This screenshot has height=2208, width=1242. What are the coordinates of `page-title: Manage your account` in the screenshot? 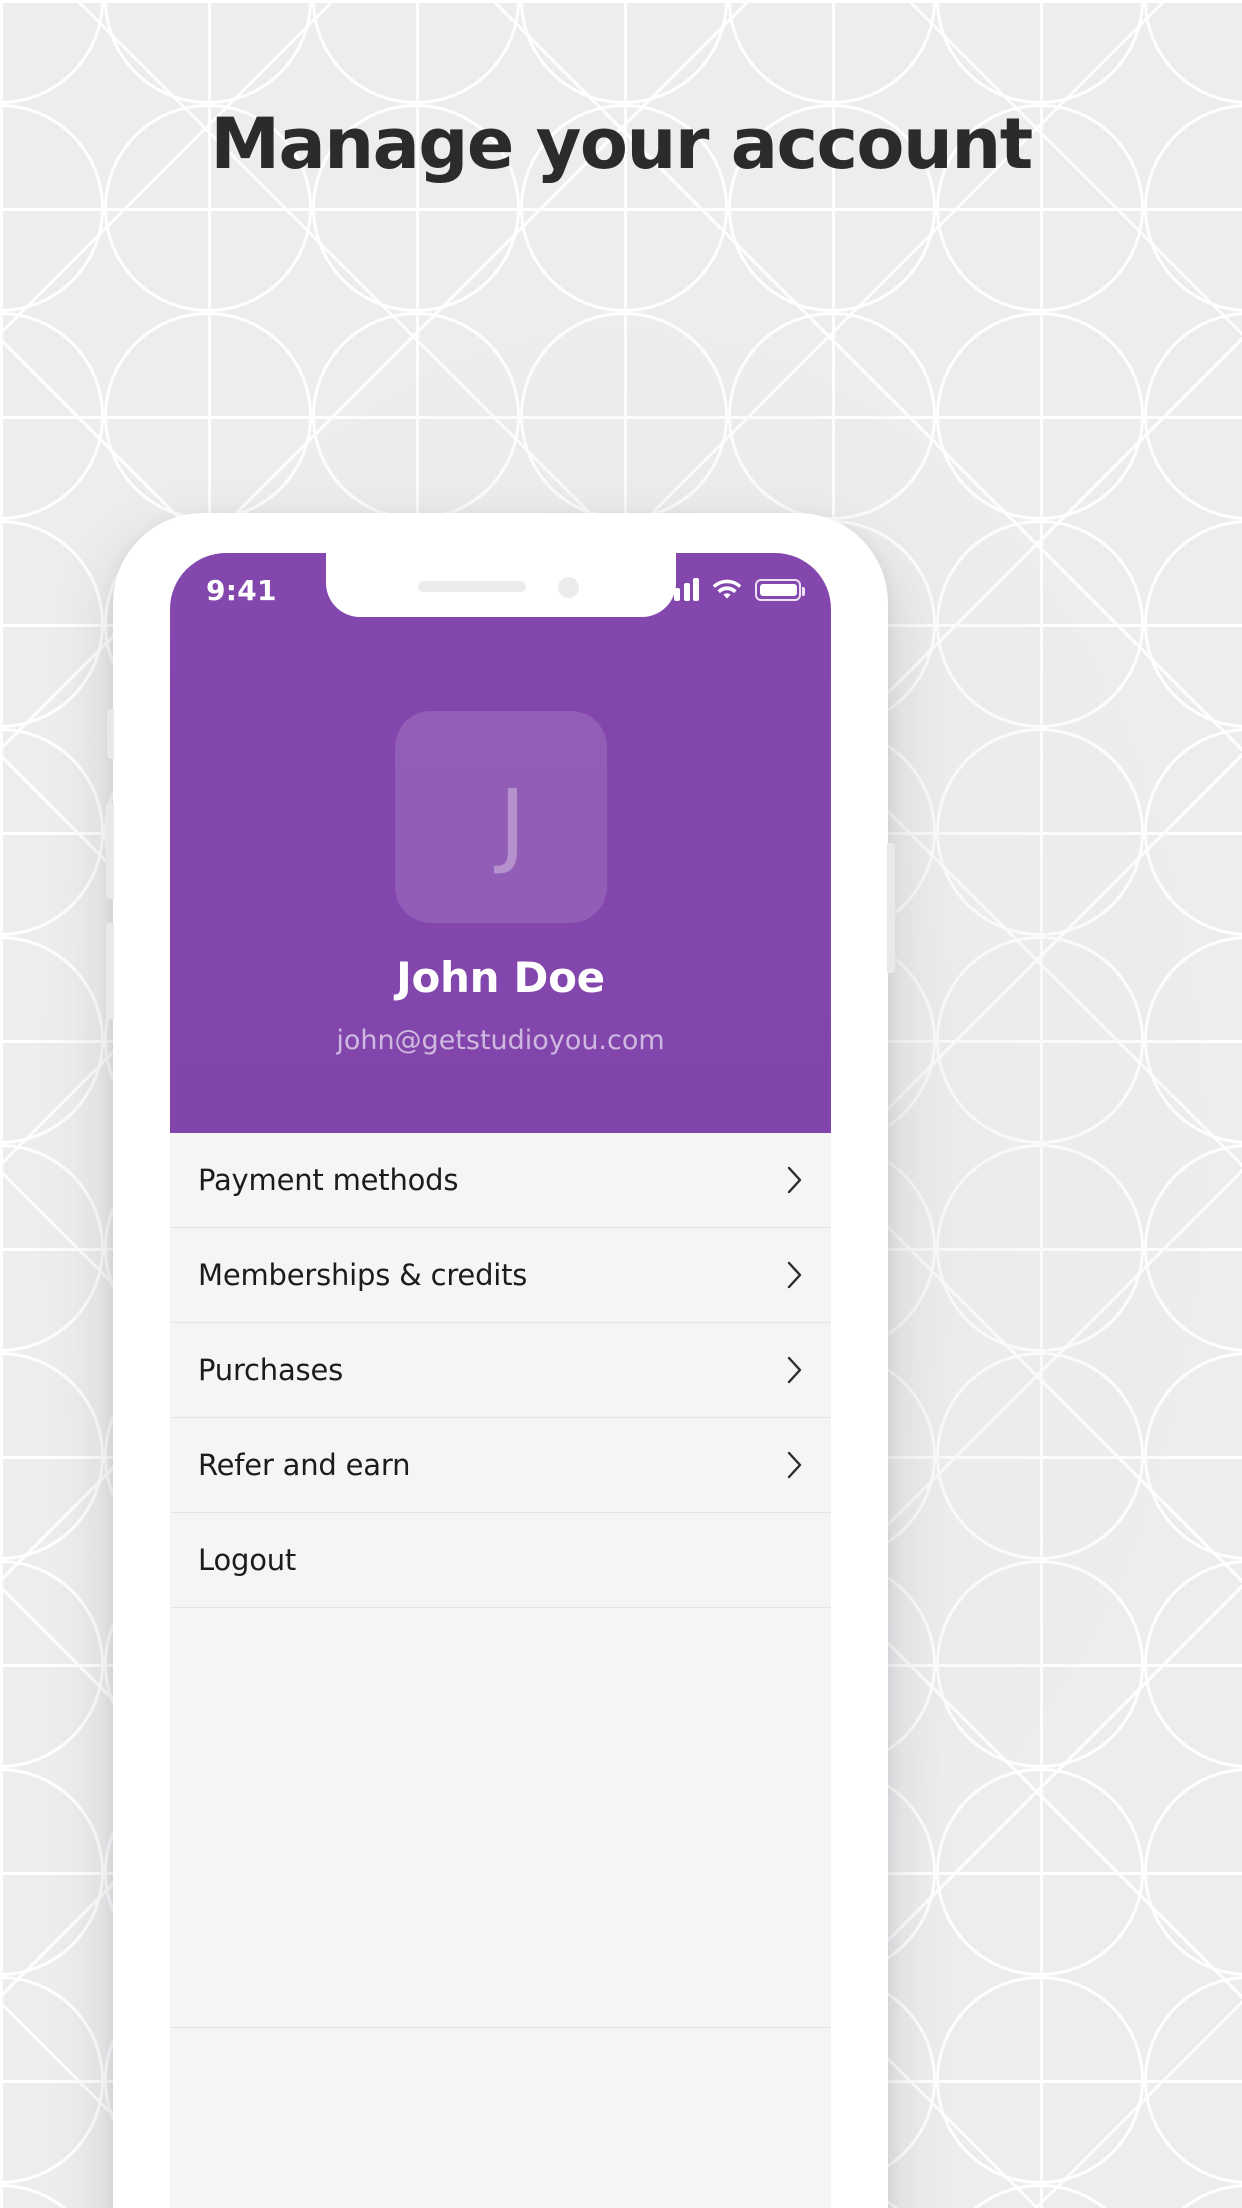 It's located at (621, 144).